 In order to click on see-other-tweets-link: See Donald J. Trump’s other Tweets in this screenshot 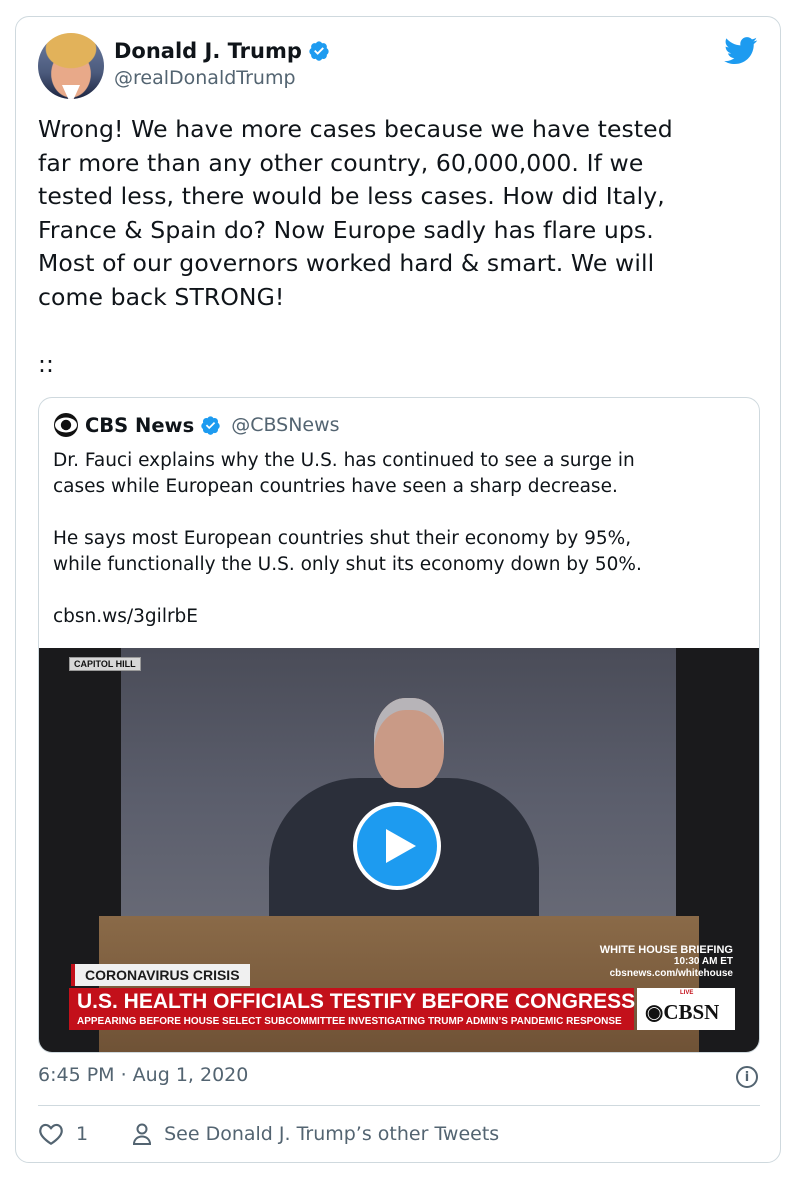, I will do `click(315, 1134)`.